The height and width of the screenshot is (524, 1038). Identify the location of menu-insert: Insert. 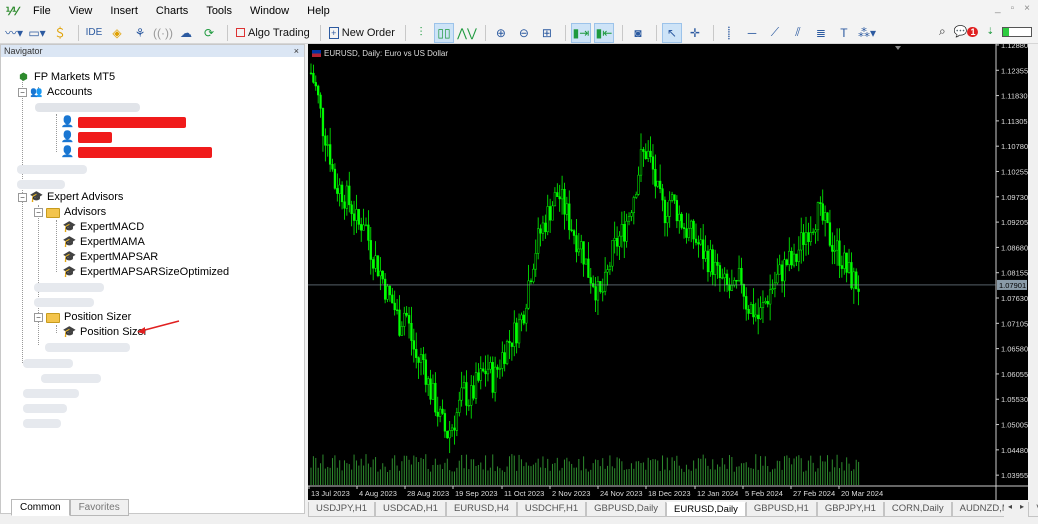
(124, 11).